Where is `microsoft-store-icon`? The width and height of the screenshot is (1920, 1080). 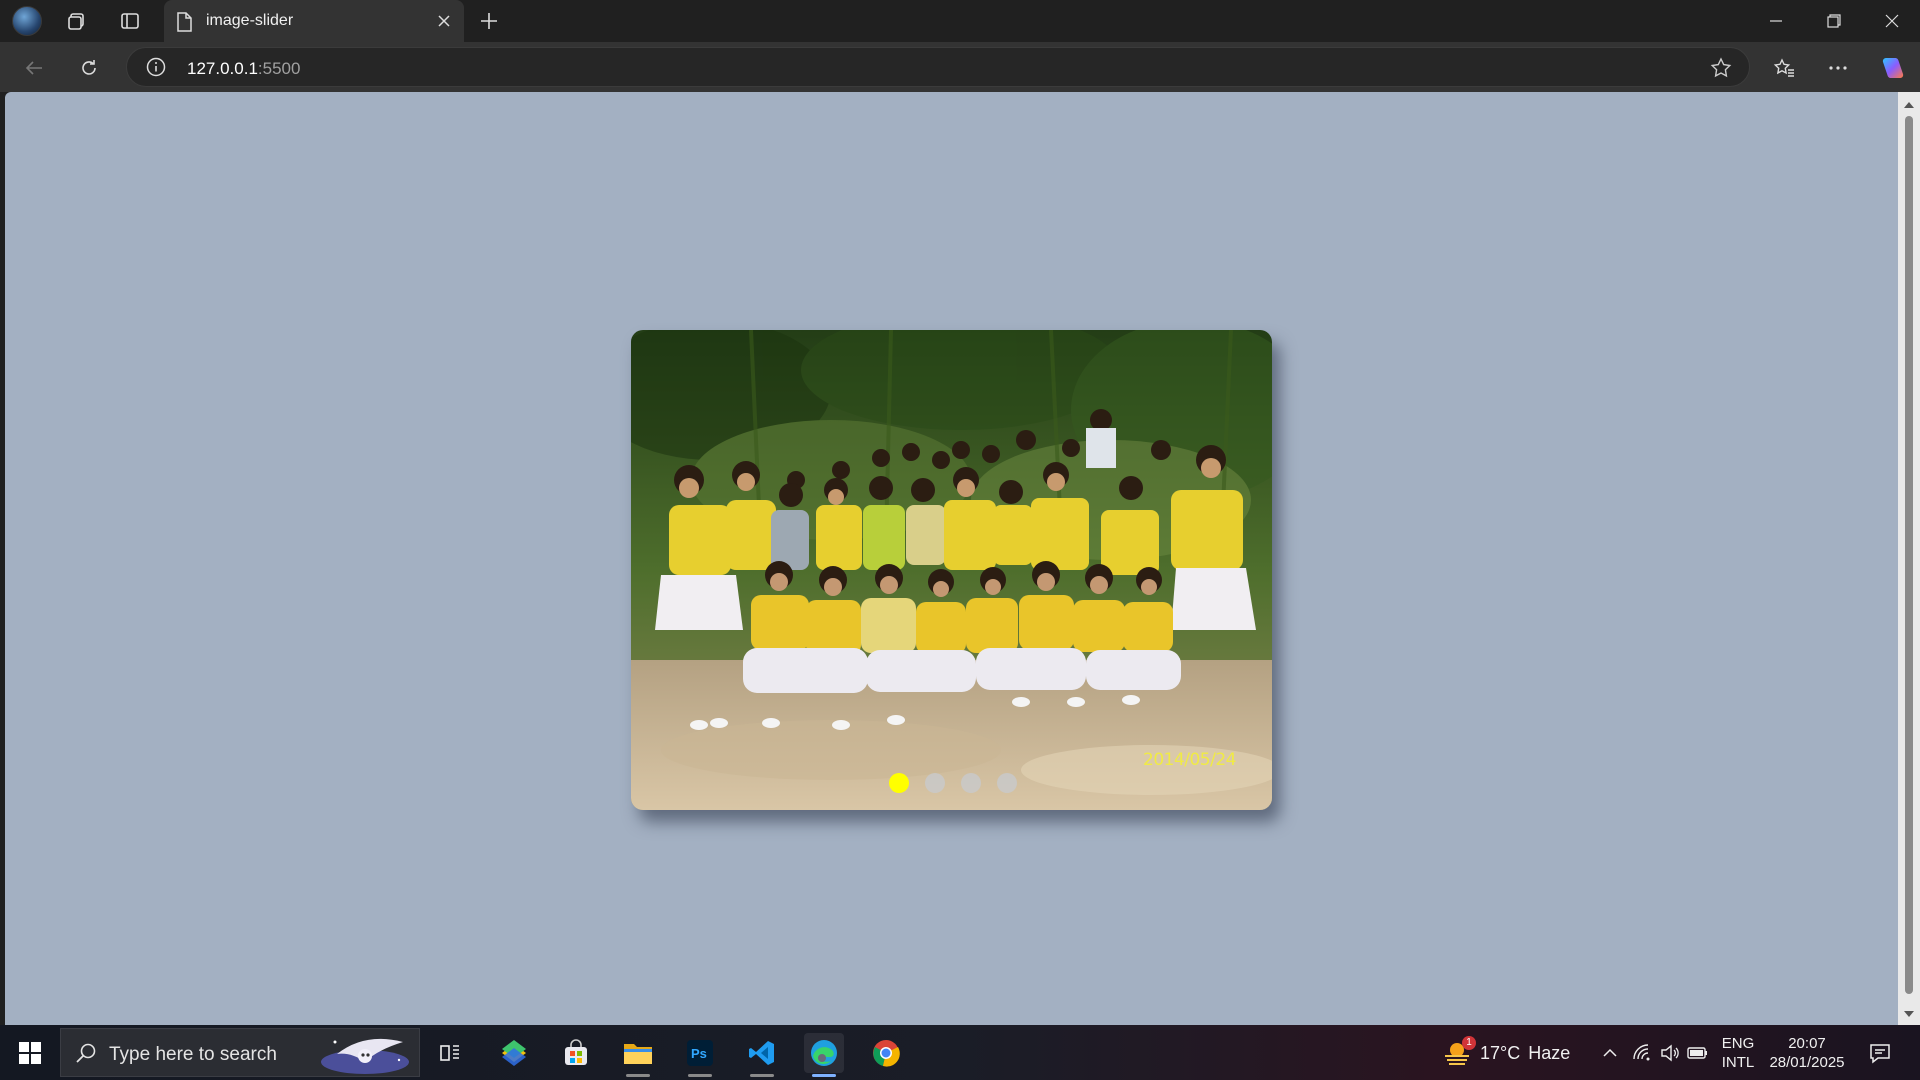 microsoft-store-icon is located at coordinates (576, 1053).